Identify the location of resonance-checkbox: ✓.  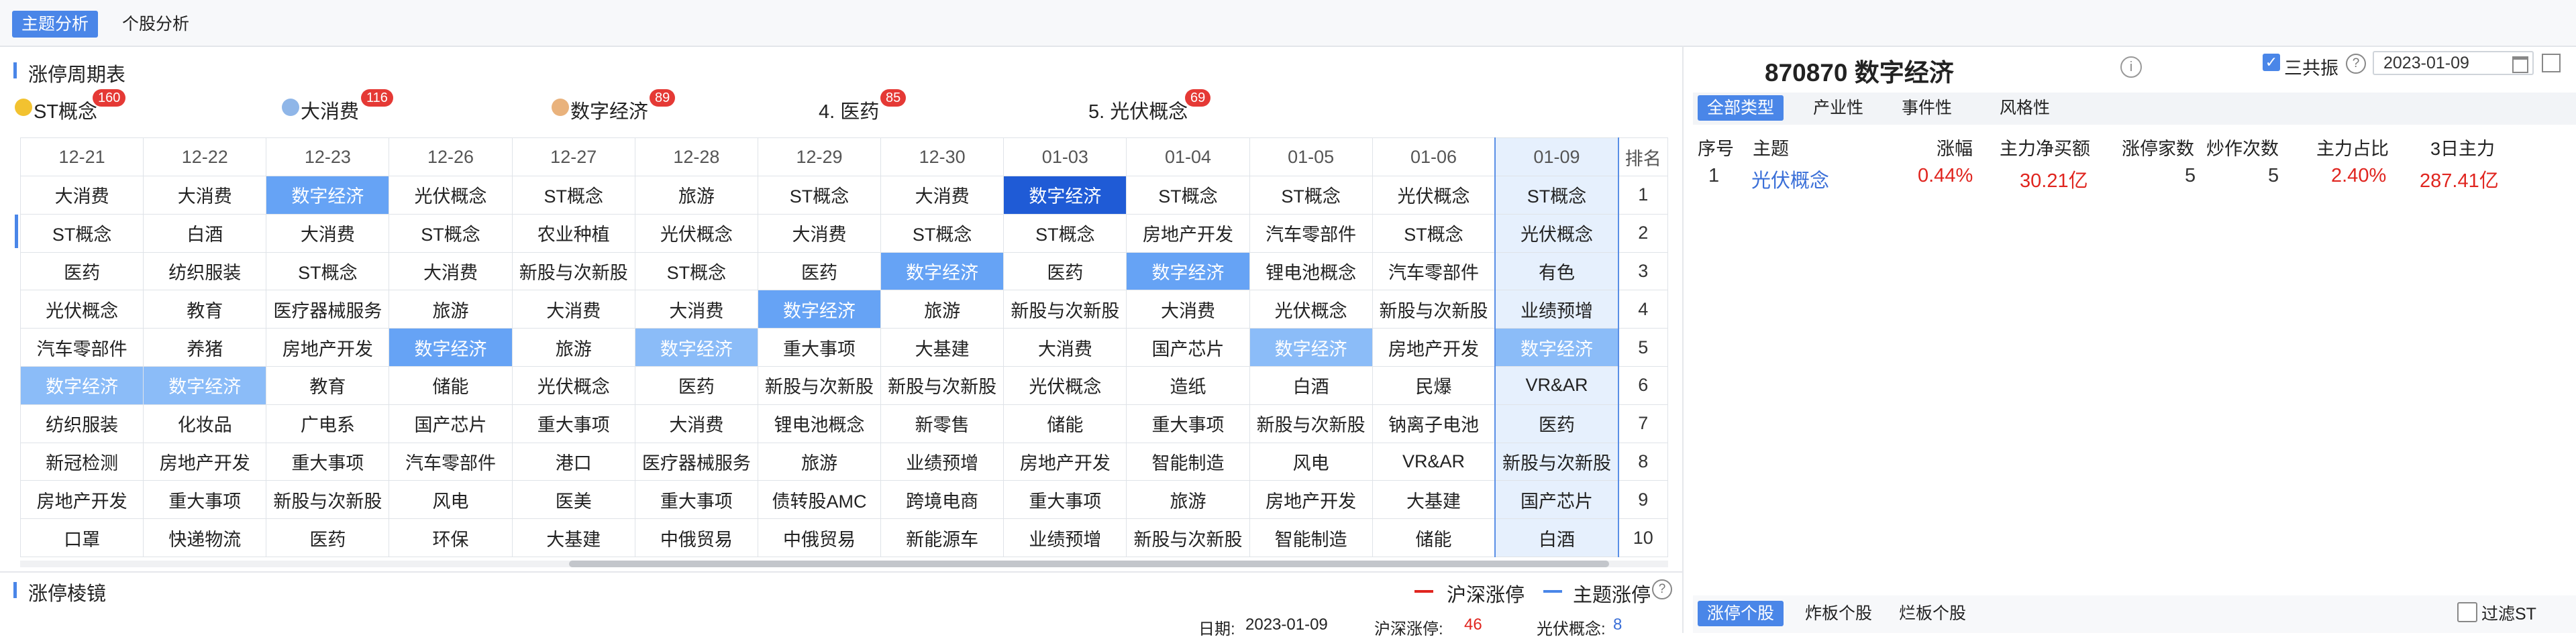
(2271, 62).